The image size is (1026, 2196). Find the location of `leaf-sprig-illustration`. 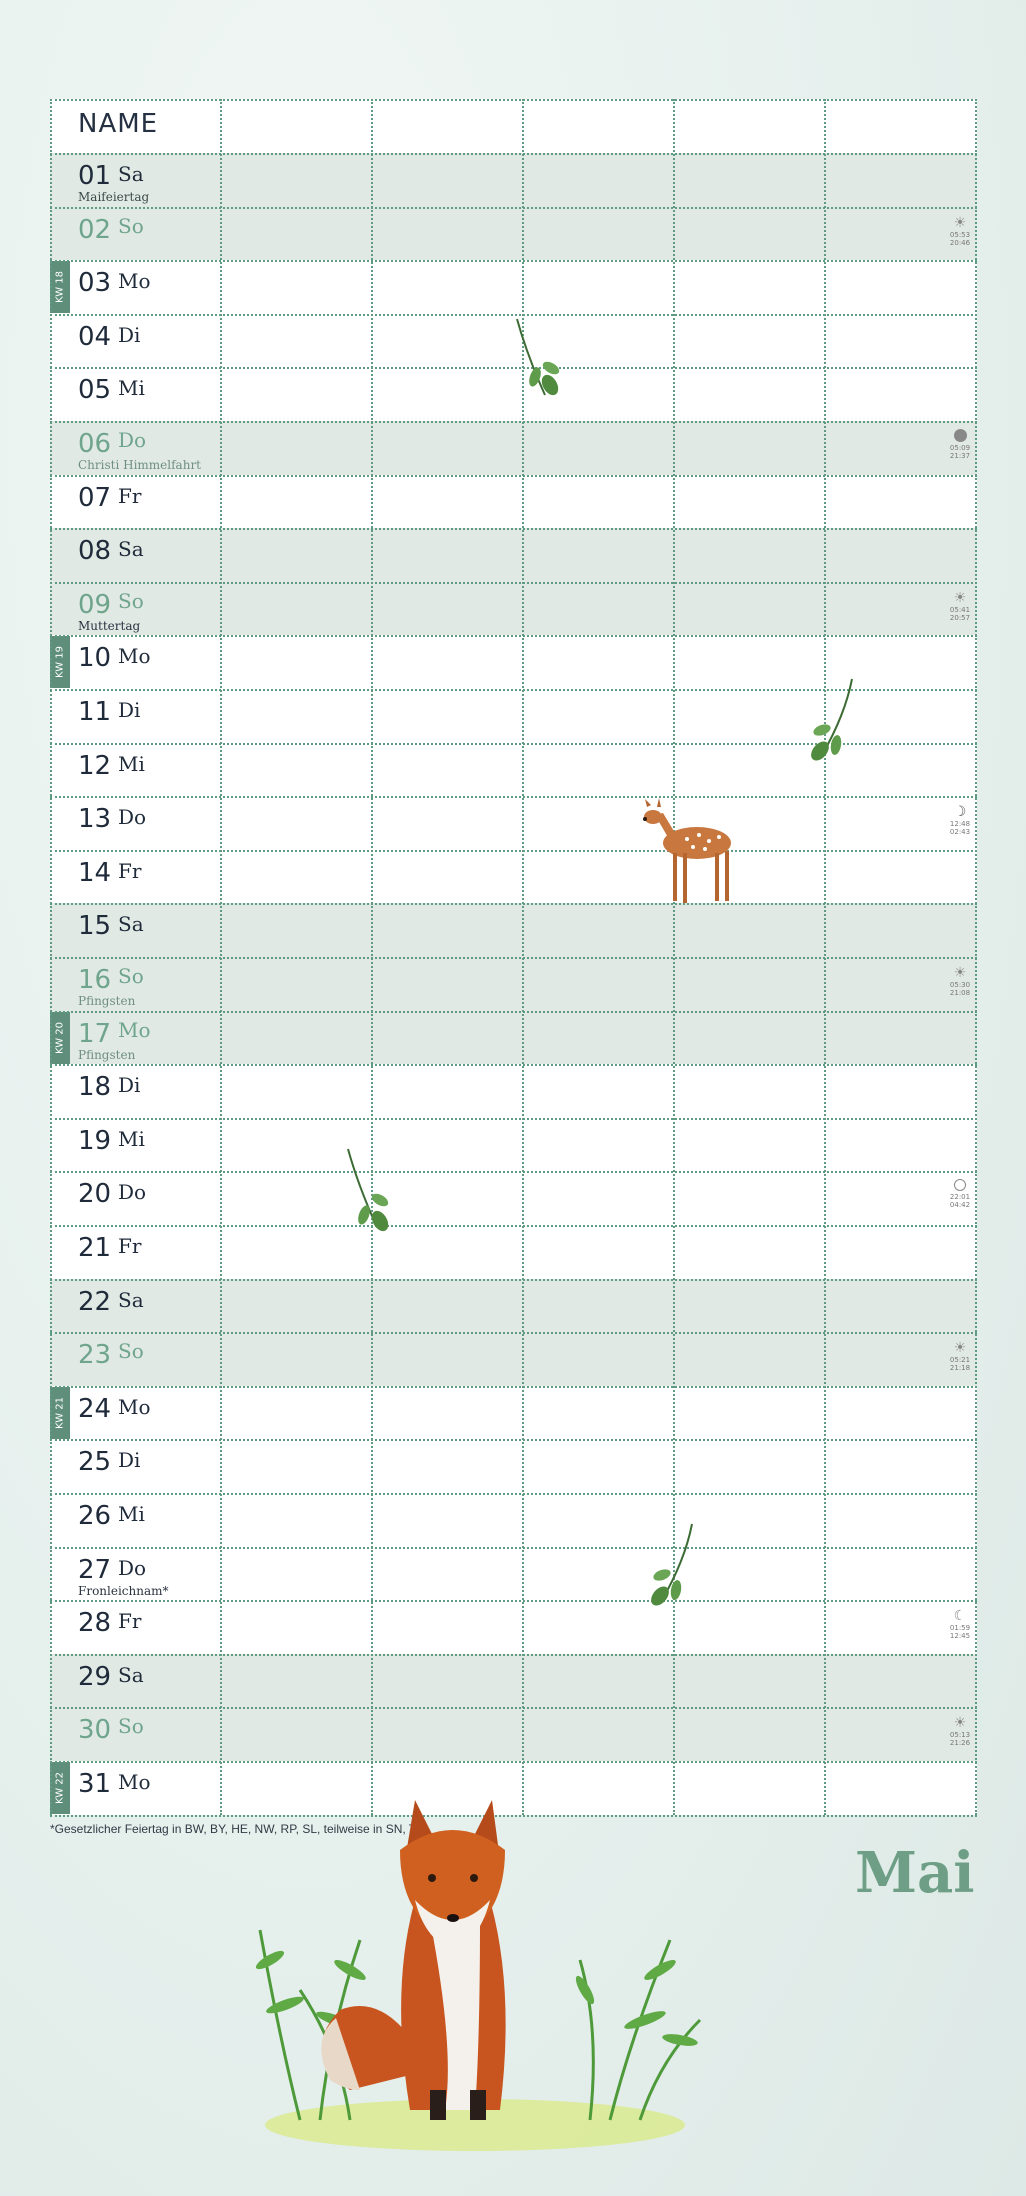

leaf-sprig-illustration is located at coordinates (538, 357).